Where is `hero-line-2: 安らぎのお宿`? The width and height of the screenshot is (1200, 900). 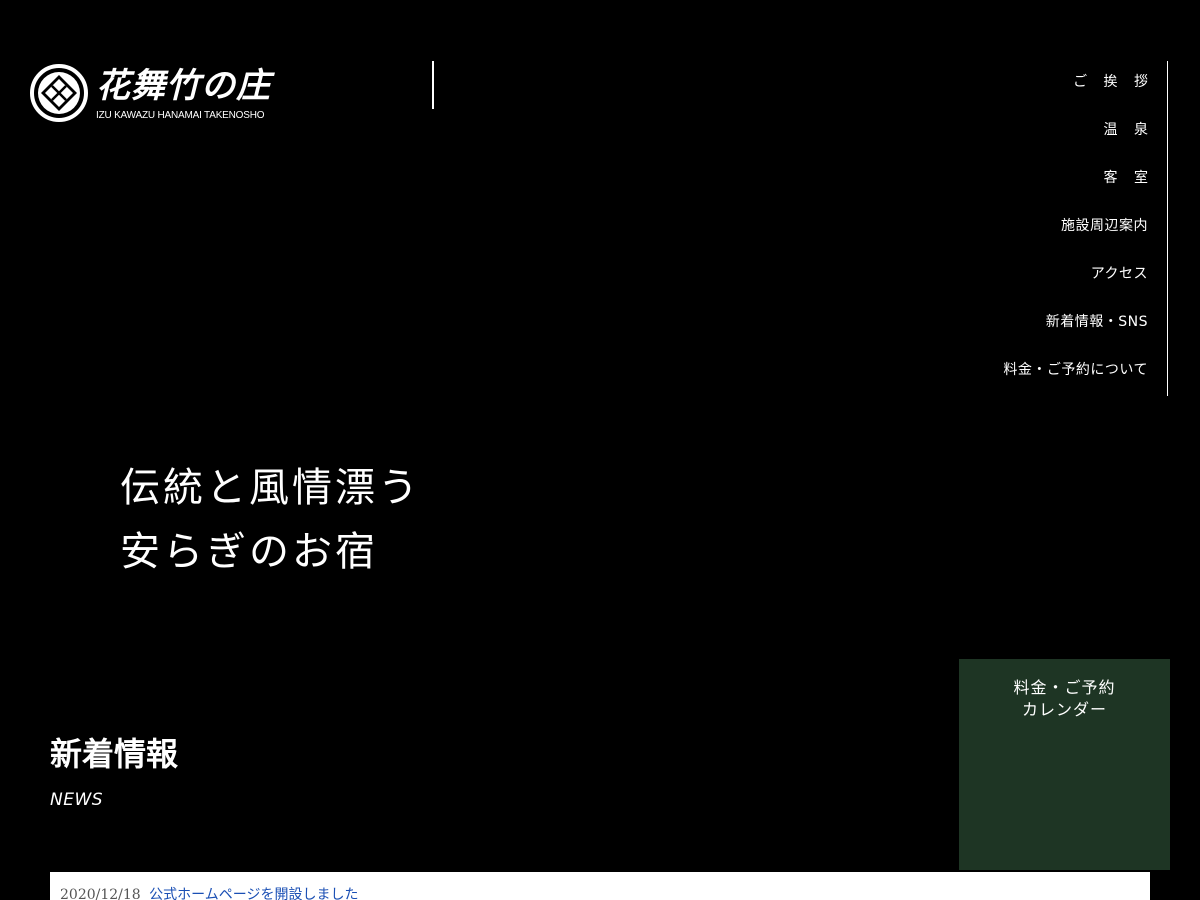
hero-line-2: 安らぎのお宿 is located at coordinates (249, 552).